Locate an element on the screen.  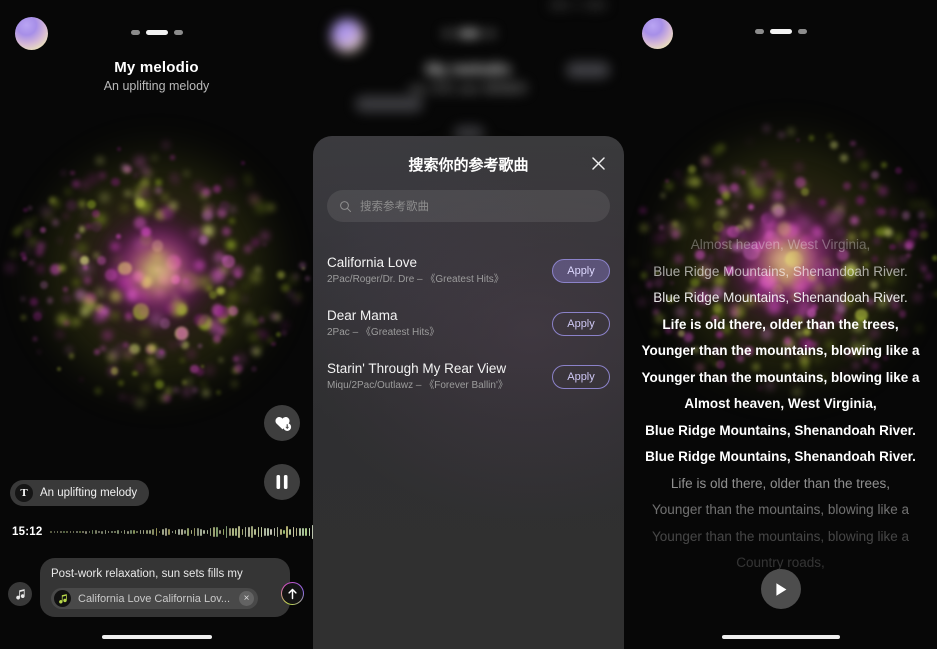
play-button is located at coordinates (780, 589).